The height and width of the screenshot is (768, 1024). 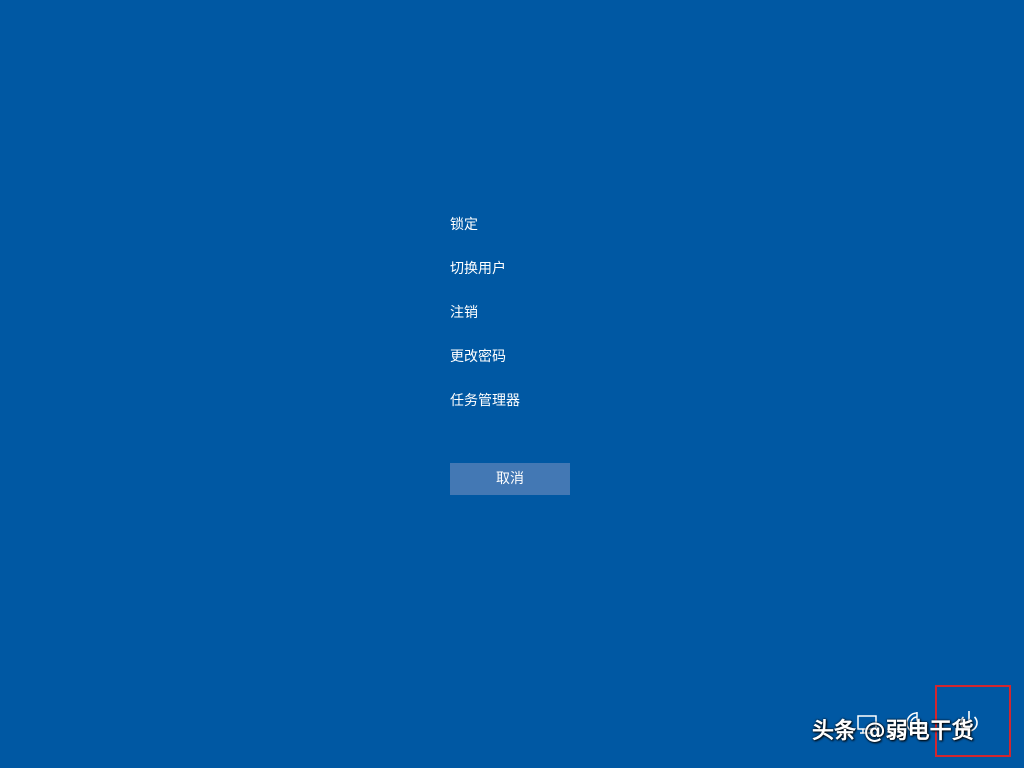 What do you see at coordinates (550, 357) in the screenshot?
I see `menu-item-change-password: 更改密码` at bounding box center [550, 357].